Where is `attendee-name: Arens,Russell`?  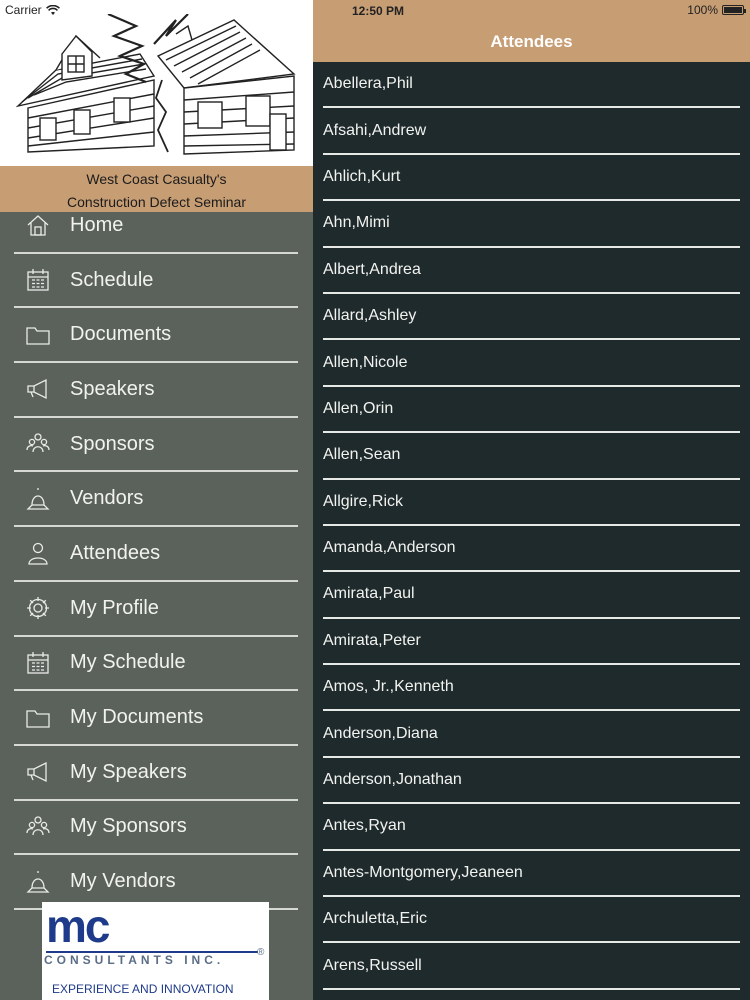 attendee-name: Arens,Russell is located at coordinates (372, 965).